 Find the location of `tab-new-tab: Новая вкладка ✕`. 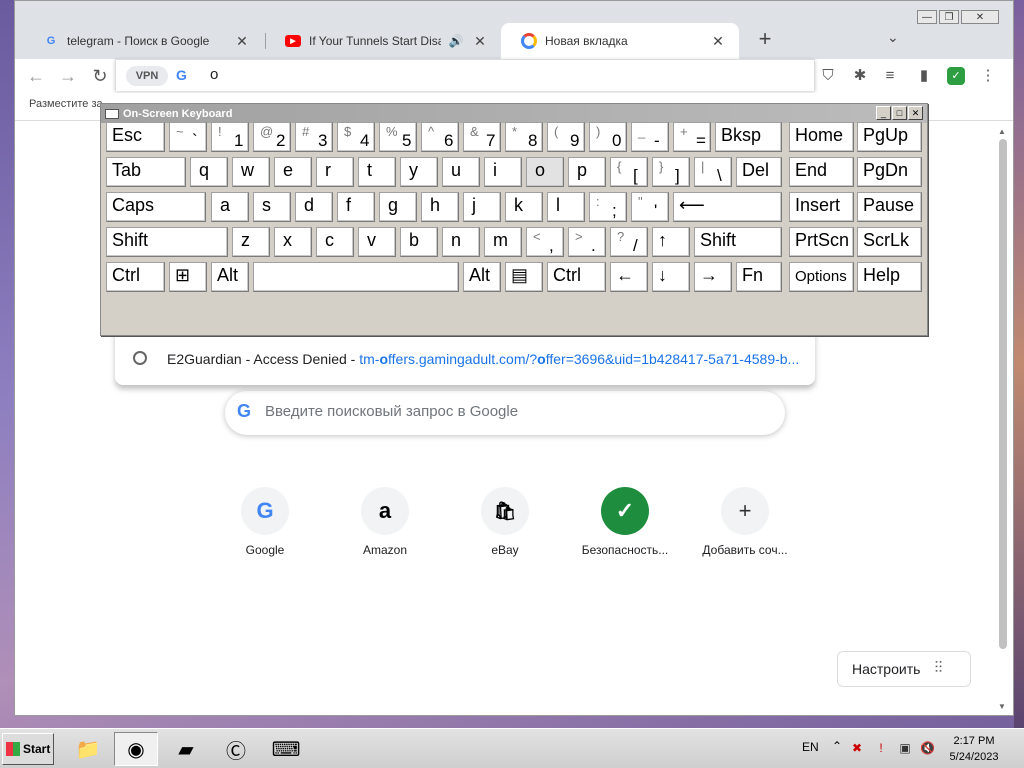

tab-new-tab: Новая вкладка ✕ is located at coordinates (620, 41).